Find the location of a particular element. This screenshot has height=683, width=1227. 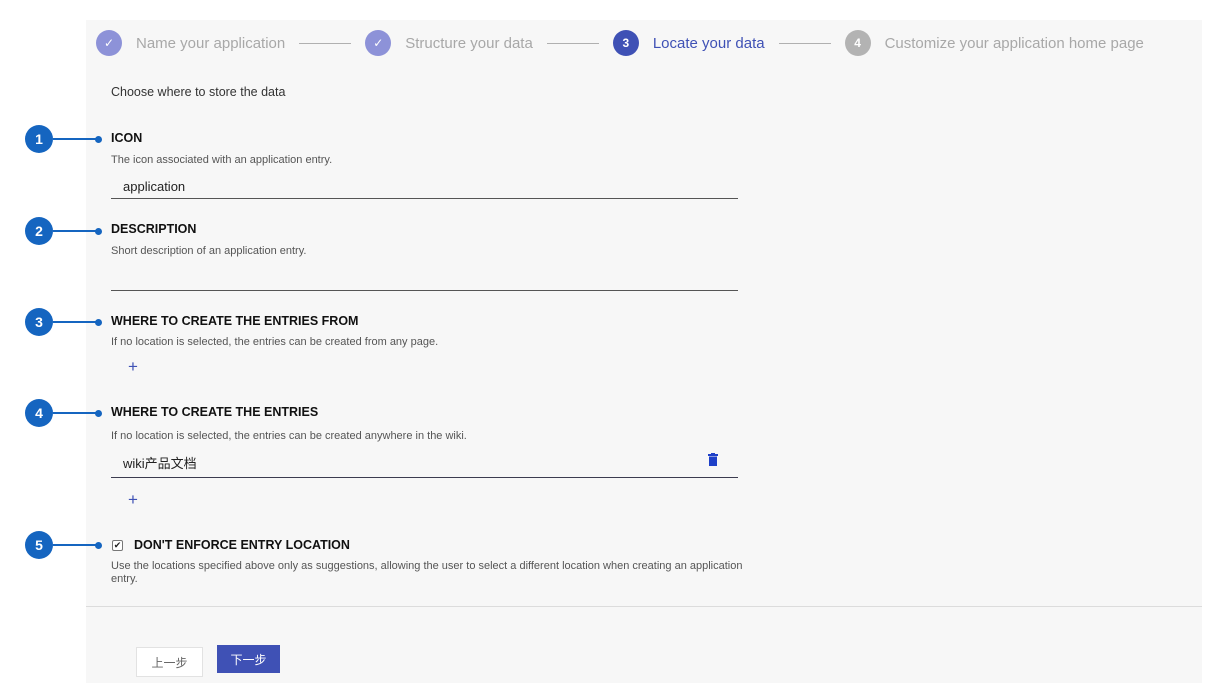

step-number: 4 is located at coordinates (857, 43).